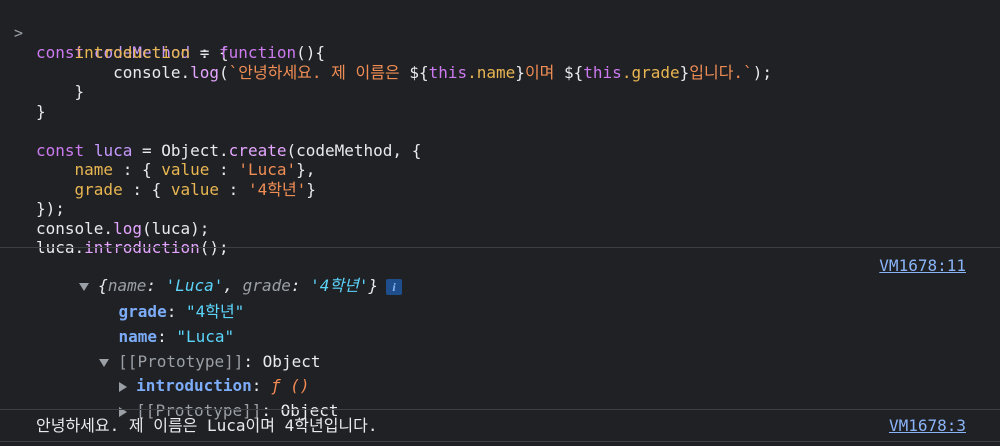 Image resolution: width=1000 pixels, height=446 pixels. Describe the element at coordinates (162, 301) in the screenshot. I see `property-row-grade: grade: "4학년"` at that location.